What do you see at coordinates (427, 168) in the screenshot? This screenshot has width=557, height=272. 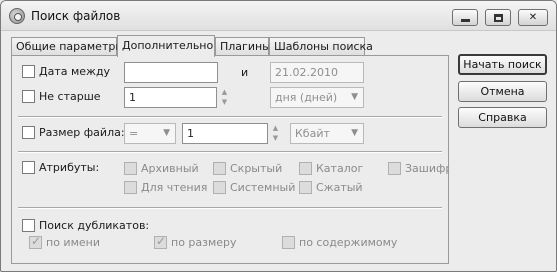 I see `attr-encrypted-label: Зашифро` at bounding box center [427, 168].